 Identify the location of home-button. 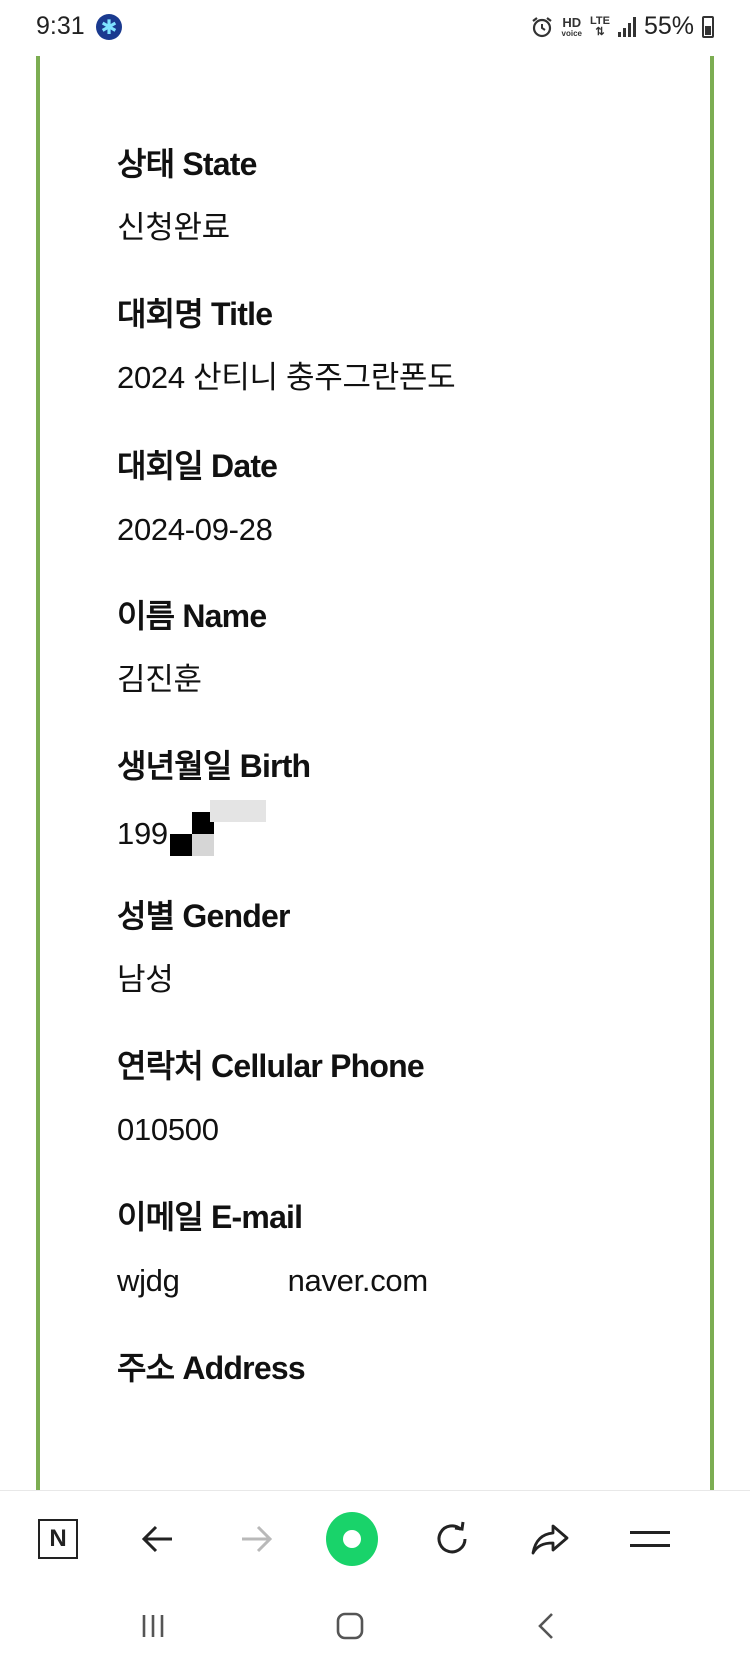
(350, 1626).